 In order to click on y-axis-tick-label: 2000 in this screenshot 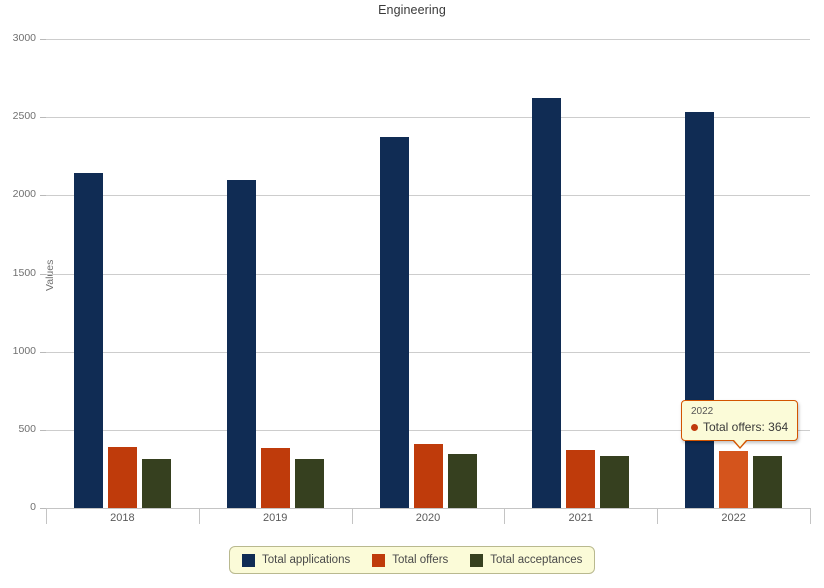, I will do `click(24, 194)`.